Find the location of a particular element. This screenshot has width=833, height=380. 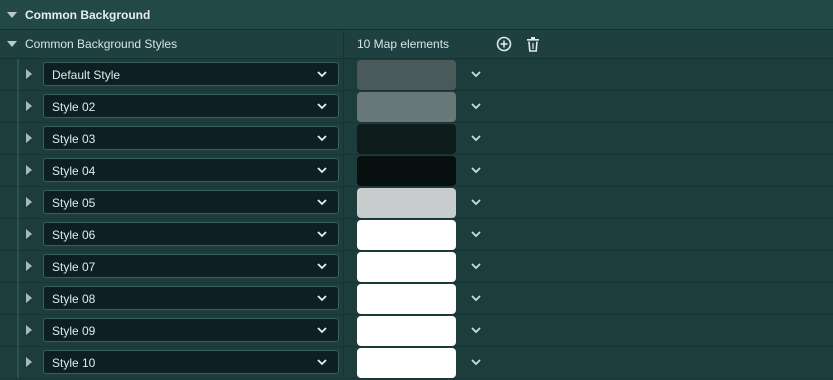

map-element-row: Style 02 is located at coordinates (416, 107).